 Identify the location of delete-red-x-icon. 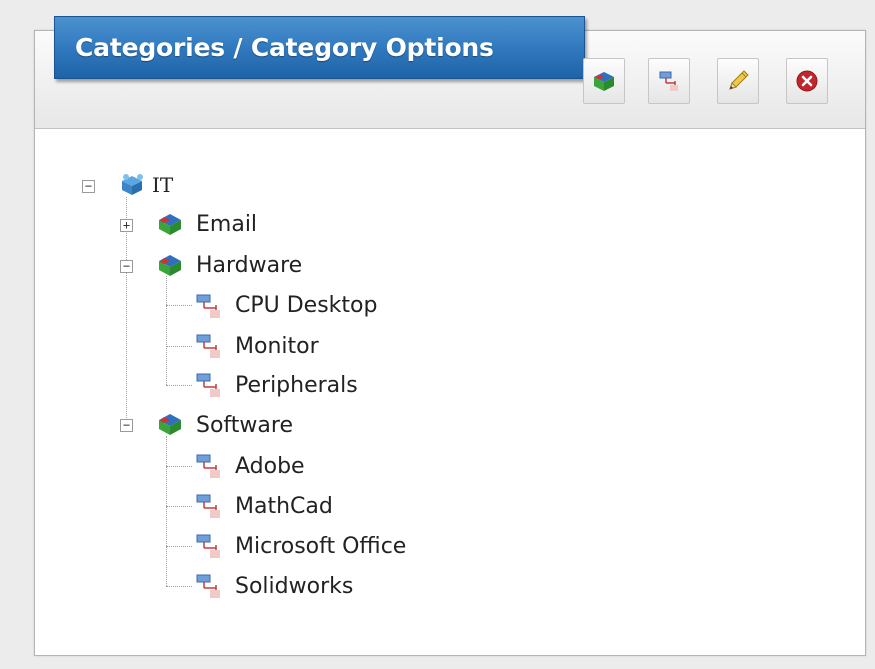
(807, 81).